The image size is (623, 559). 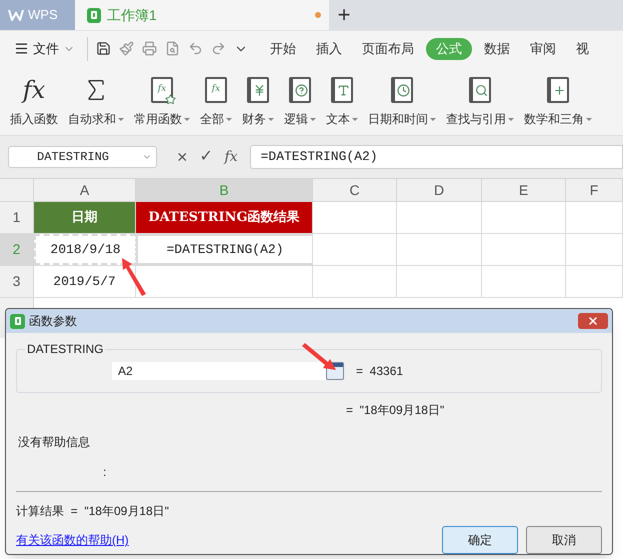 What do you see at coordinates (564, 540) in the screenshot?
I see `cancel-button: 取消` at bounding box center [564, 540].